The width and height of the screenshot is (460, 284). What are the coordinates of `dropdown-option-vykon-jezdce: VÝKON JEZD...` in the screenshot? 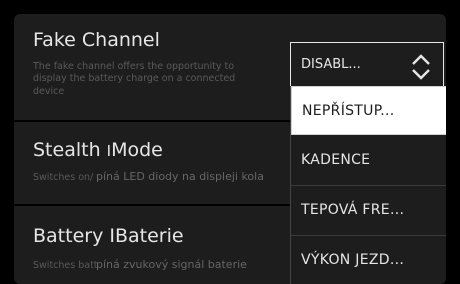 It's located at (368, 260).